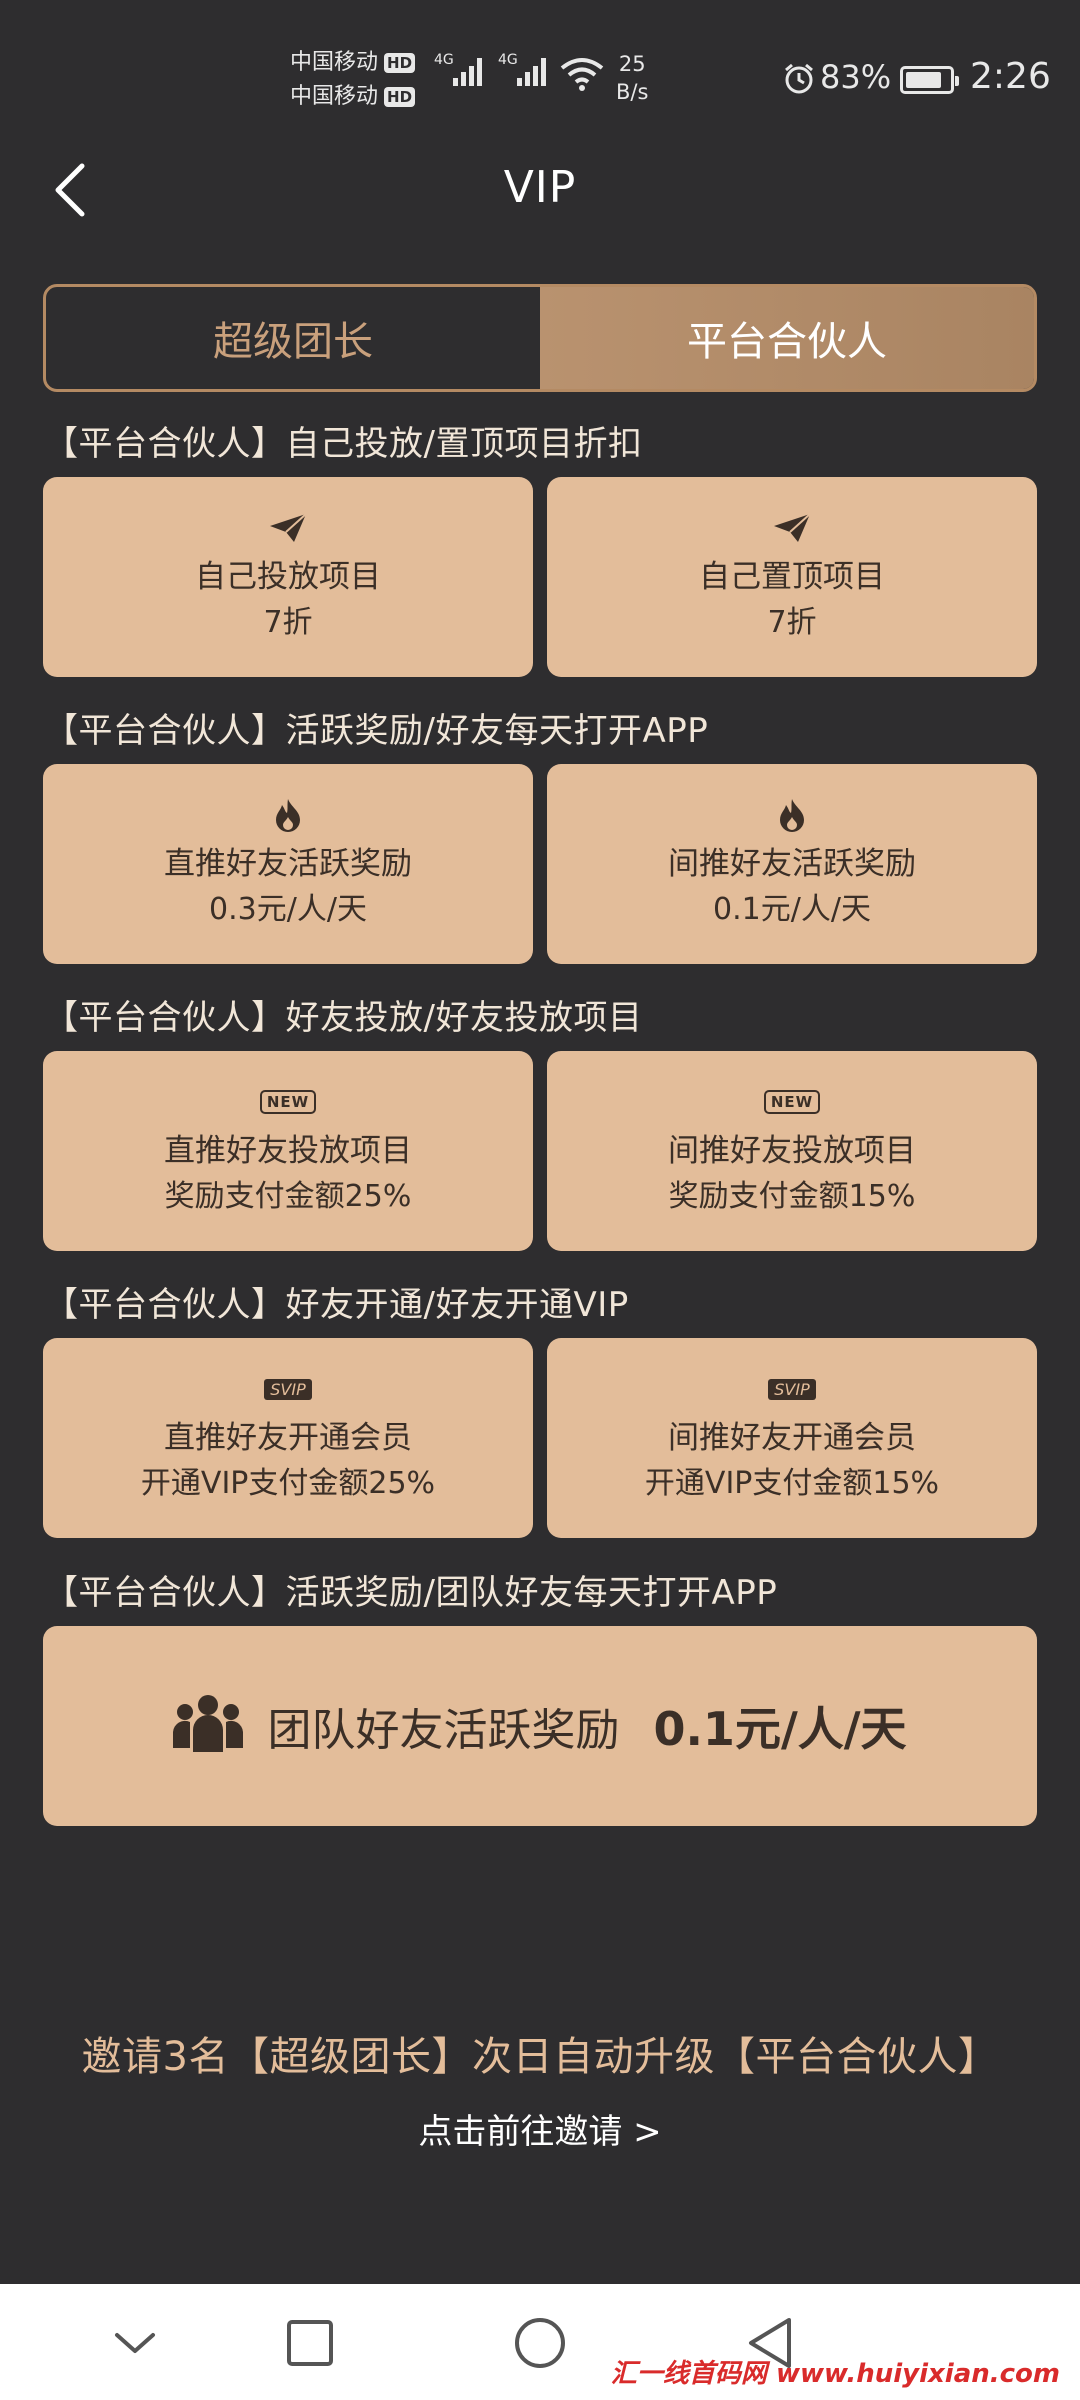 This screenshot has height=2400, width=1080. I want to click on card-value: 开通VIP支付金额15%, so click(792, 1483).